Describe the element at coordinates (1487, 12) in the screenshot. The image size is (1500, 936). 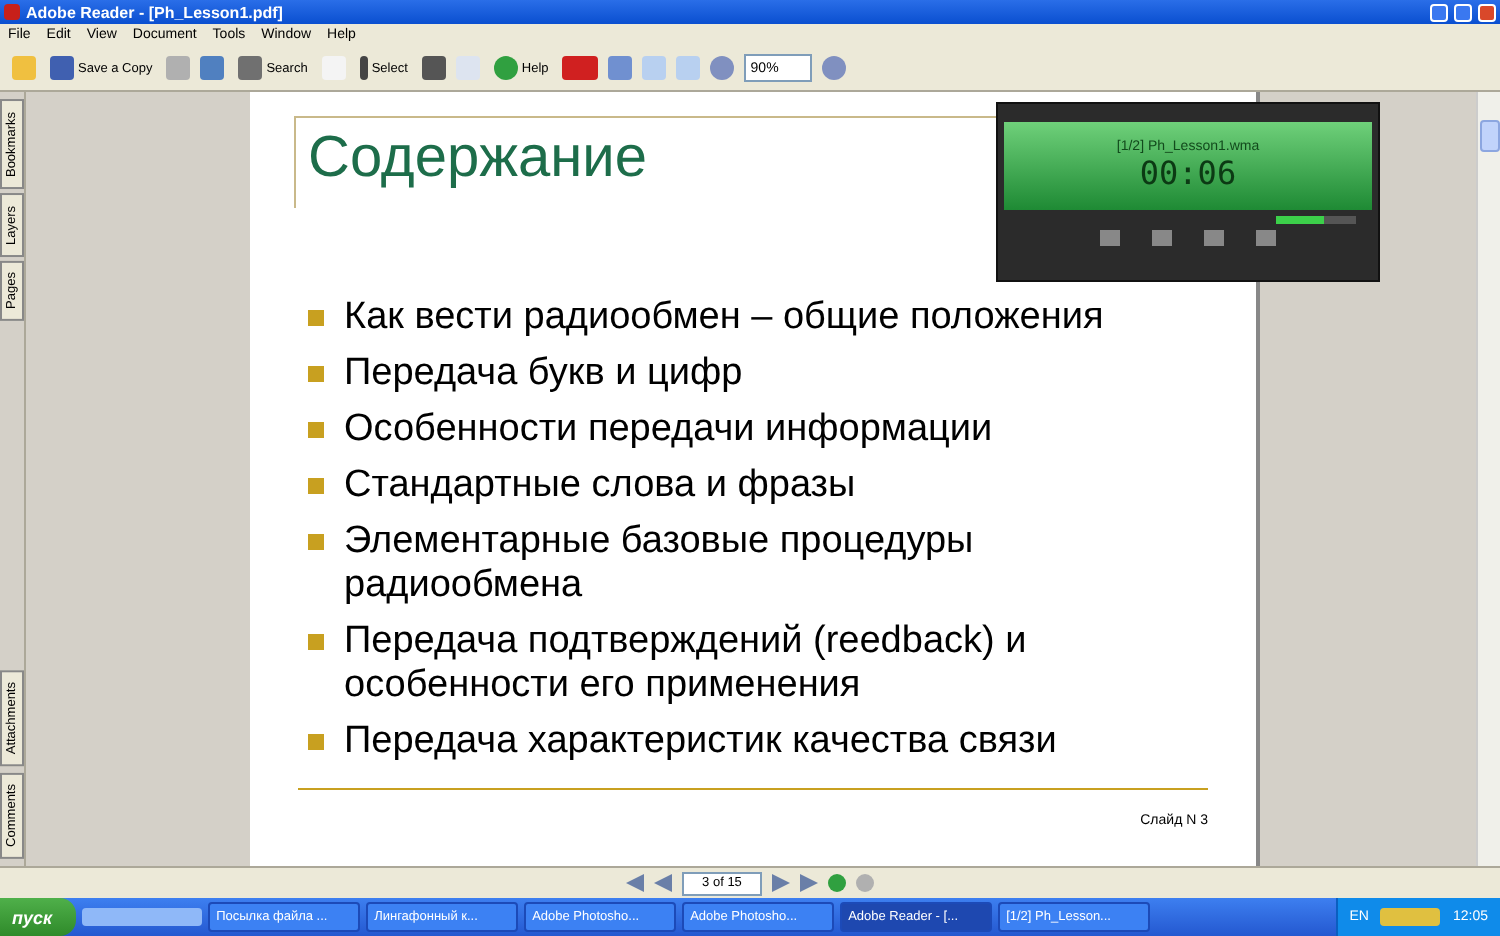
I see `close-button` at that location.